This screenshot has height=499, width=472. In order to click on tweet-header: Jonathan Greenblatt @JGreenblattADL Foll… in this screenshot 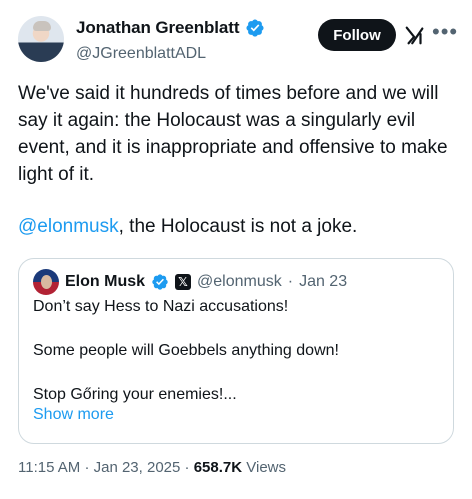, I will do `click(238, 41)`.